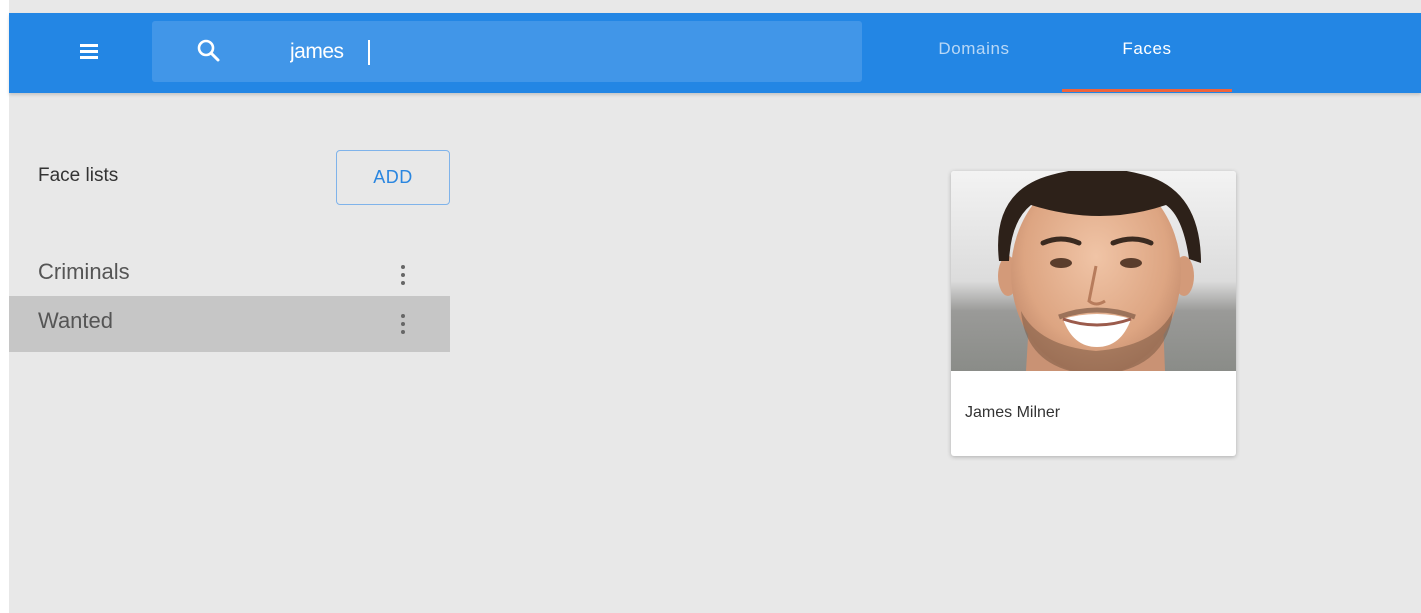 The width and height of the screenshot is (1421, 613). Describe the element at coordinates (1093, 271) in the screenshot. I see `face-photo` at that location.